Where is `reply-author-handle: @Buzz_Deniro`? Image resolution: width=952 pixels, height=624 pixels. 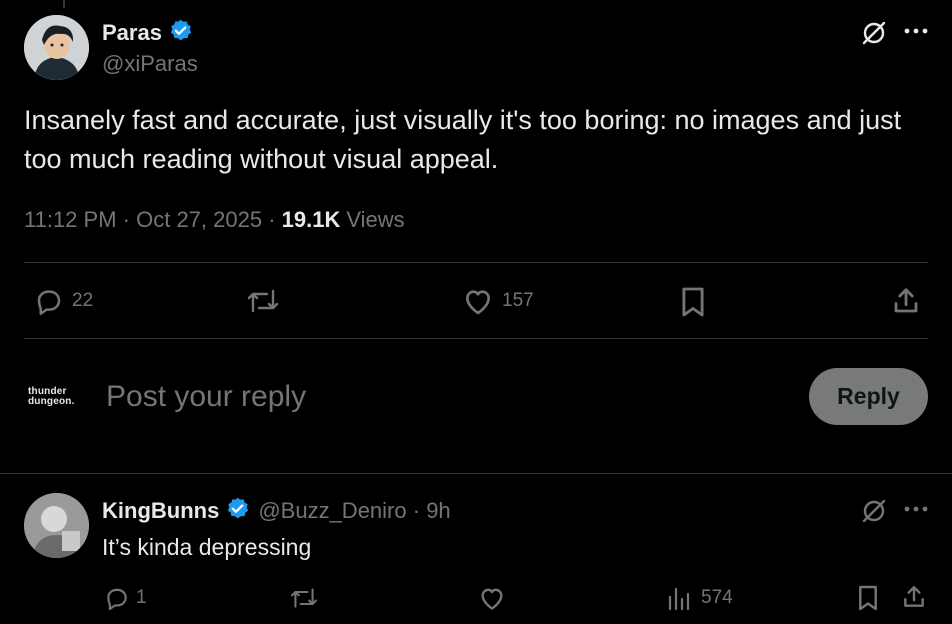 reply-author-handle: @Buzz_Deniro is located at coordinates (332, 511).